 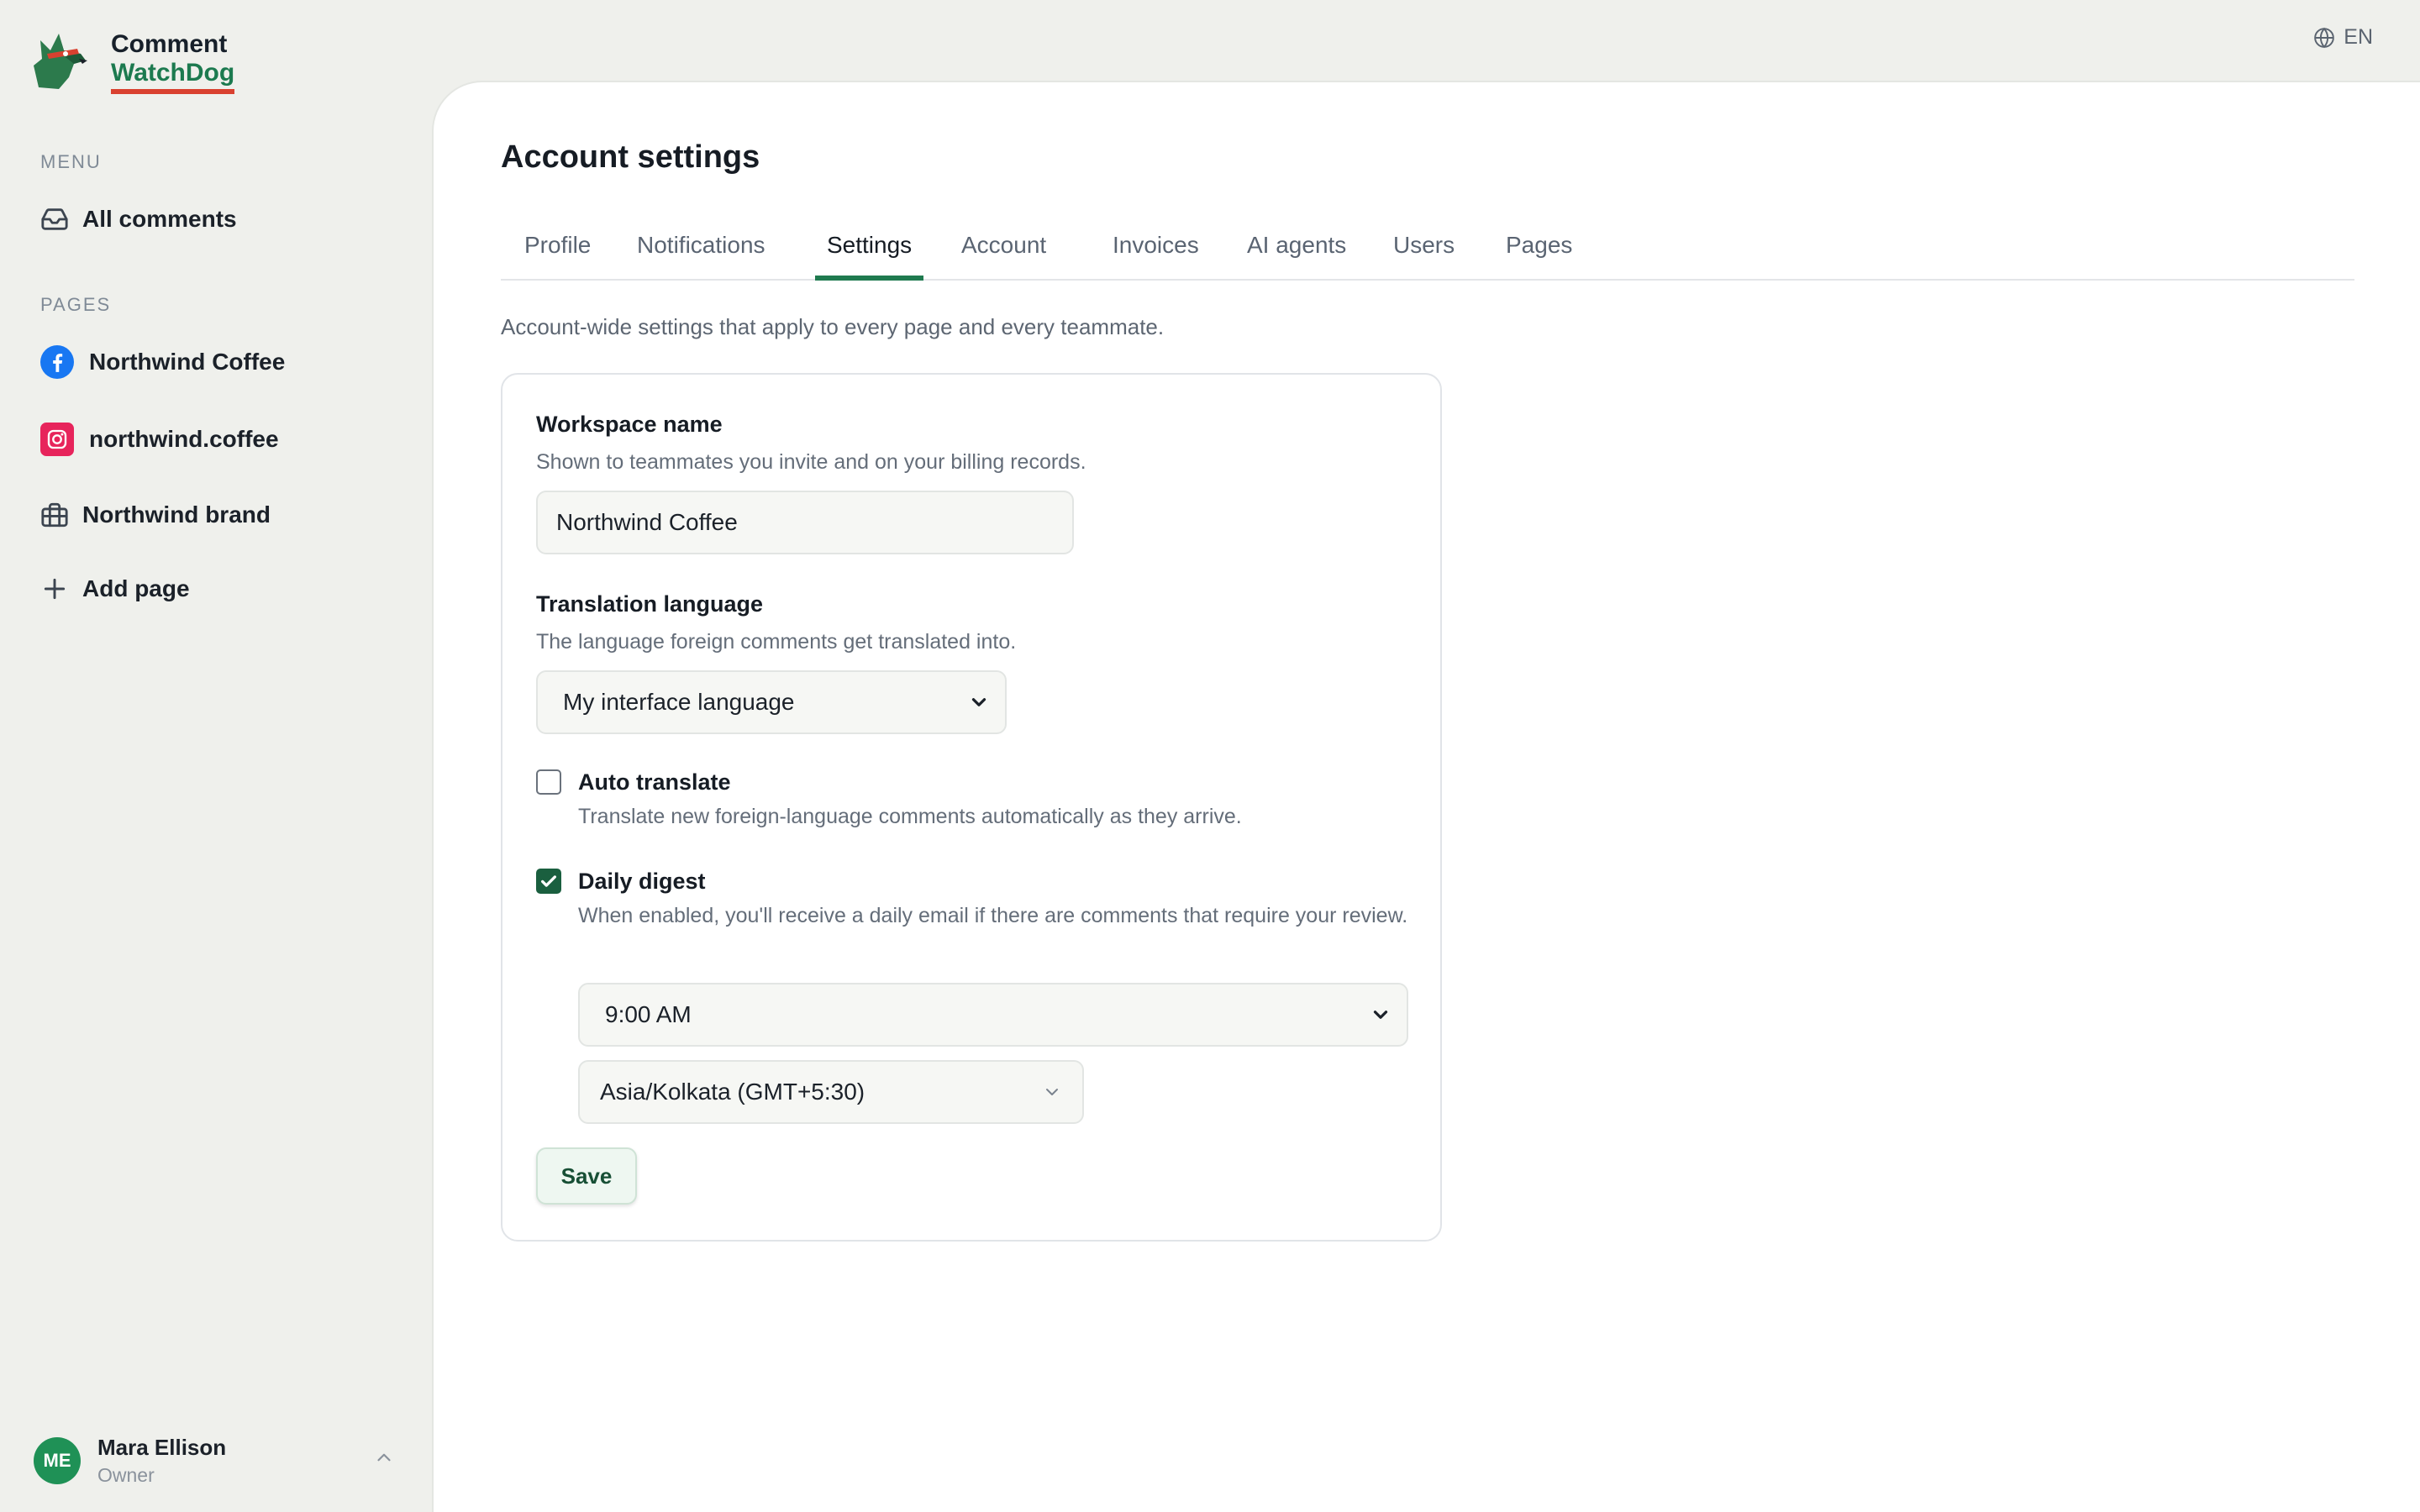 I want to click on translation-language-label: Translation language, so click(x=650, y=604).